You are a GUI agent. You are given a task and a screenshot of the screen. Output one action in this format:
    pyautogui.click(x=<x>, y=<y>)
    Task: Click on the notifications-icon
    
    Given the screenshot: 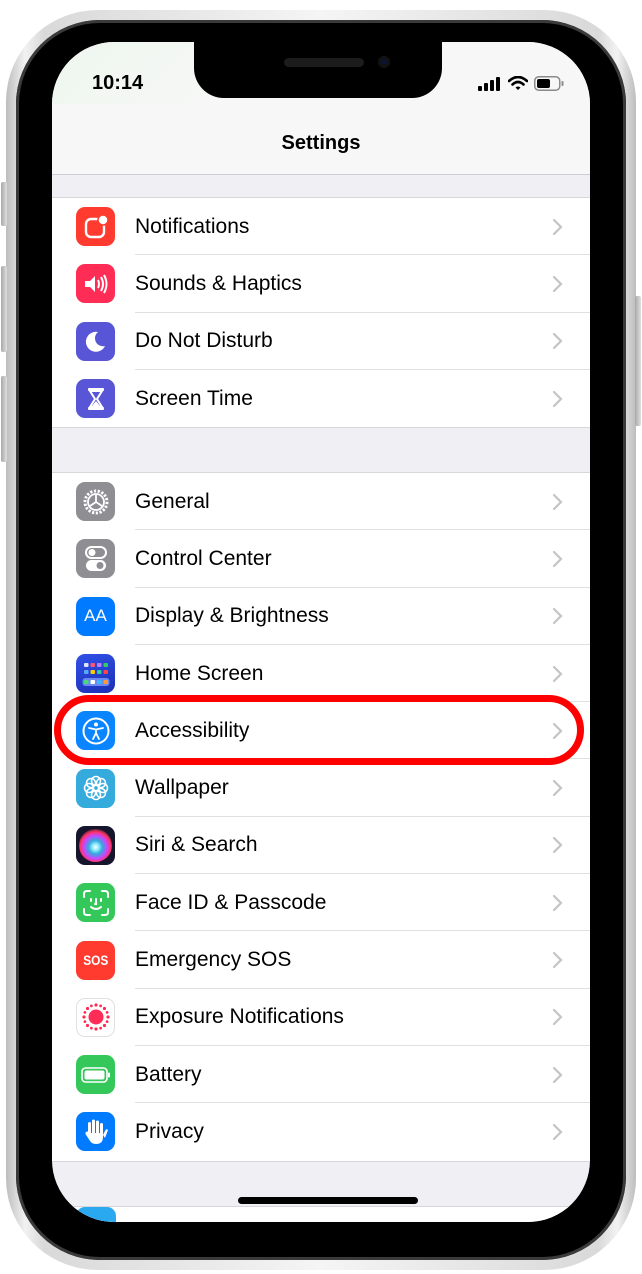 What is the action you would take?
    pyautogui.click(x=95, y=227)
    